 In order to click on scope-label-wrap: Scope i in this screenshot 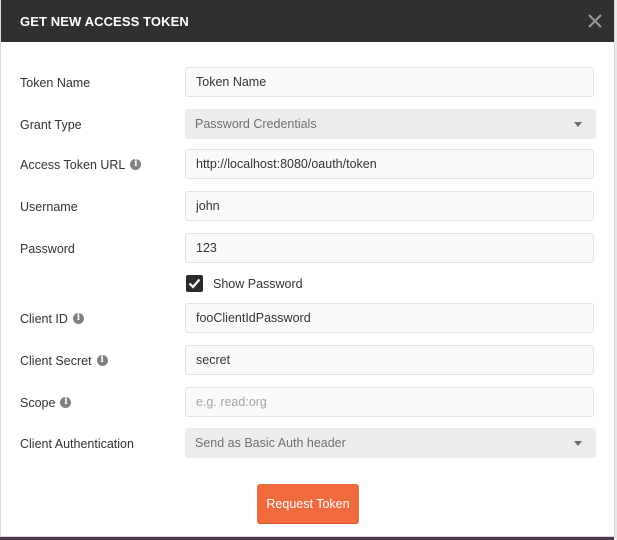, I will do `click(46, 403)`.